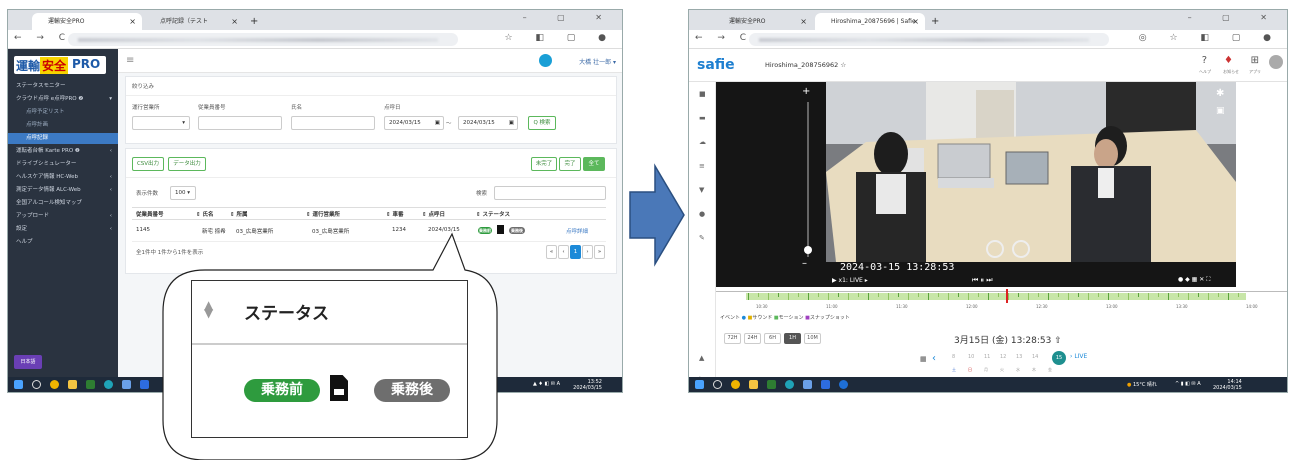  What do you see at coordinates (1227, 385) in the screenshot?
I see `taskbar-clock: 14:14 2024/03/15` at bounding box center [1227, 385].